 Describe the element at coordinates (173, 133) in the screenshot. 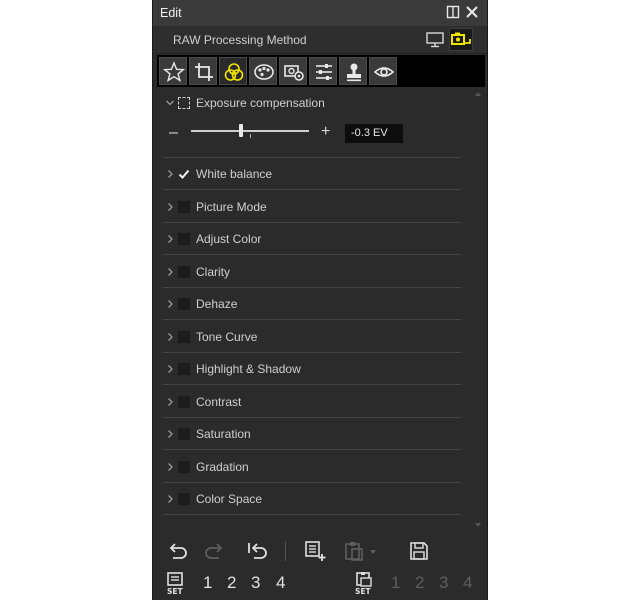

I see `decrease-button: –` at that location.